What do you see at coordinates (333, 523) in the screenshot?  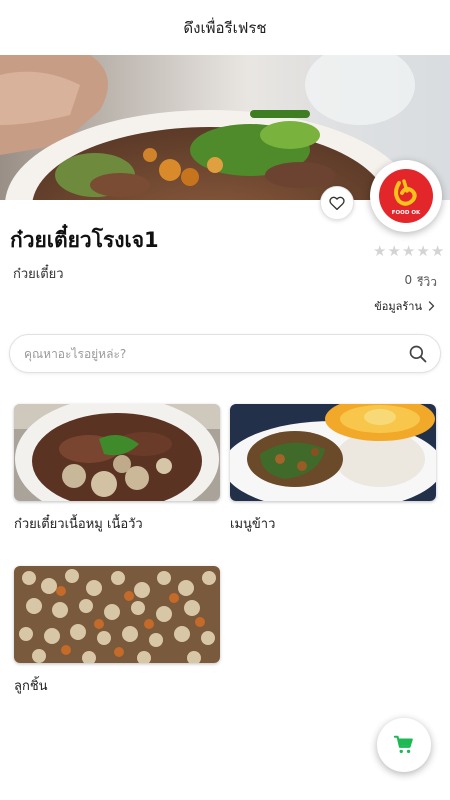 I see `menu-item-label: เมนูข้าว` at bounding box center [333, 523].